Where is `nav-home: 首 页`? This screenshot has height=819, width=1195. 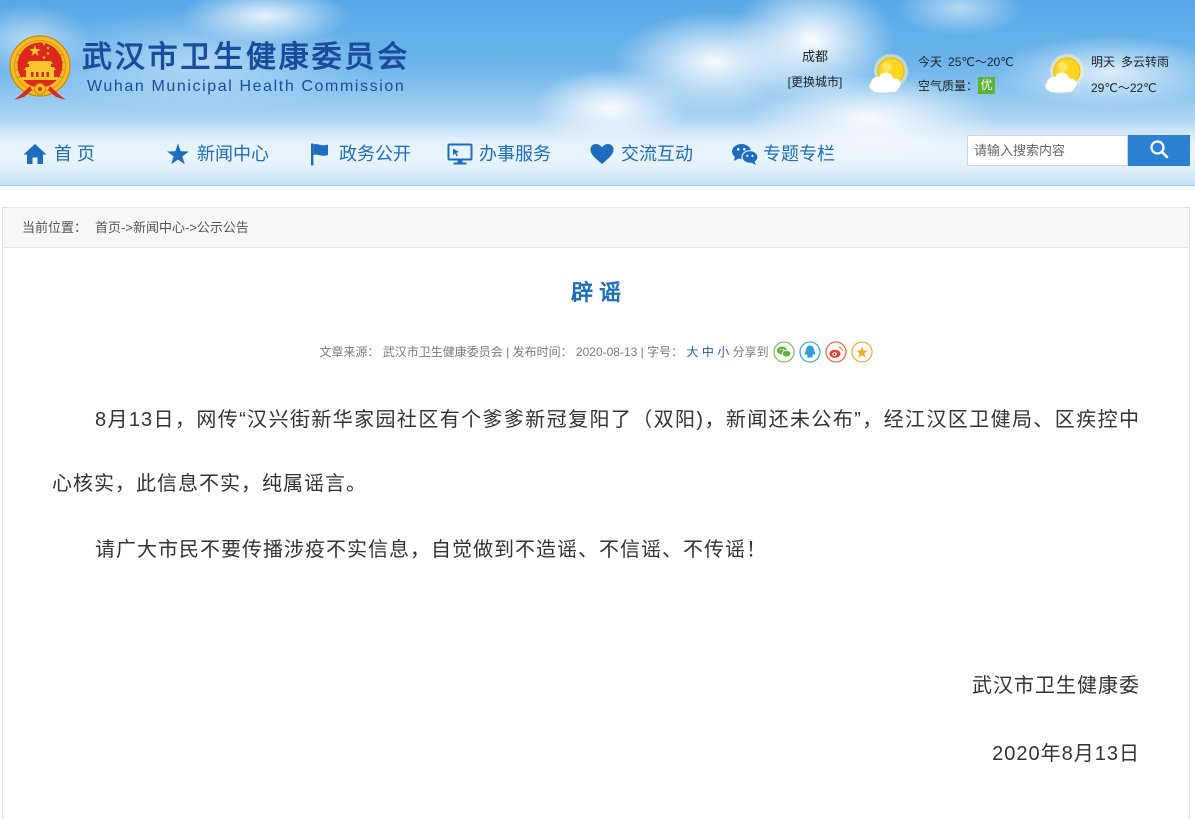 nav-home: 首 页 is located at coordinates (58, 154).